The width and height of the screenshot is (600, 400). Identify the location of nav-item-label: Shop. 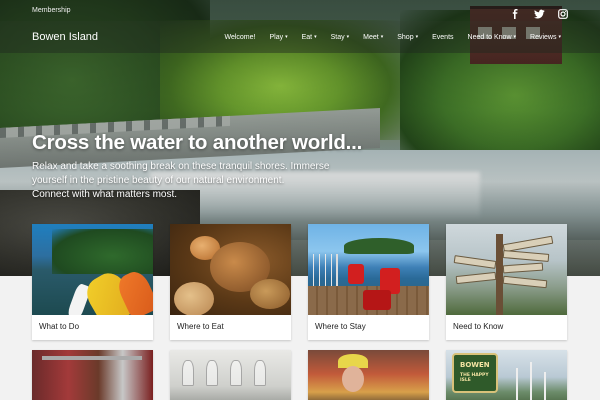
(405, 37).